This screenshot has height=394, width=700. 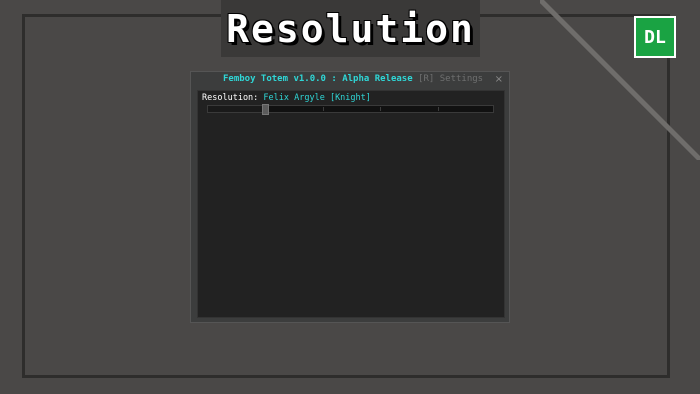 I want to click on window-title-suffix: [R] Settings, so click(x=451, y=79).